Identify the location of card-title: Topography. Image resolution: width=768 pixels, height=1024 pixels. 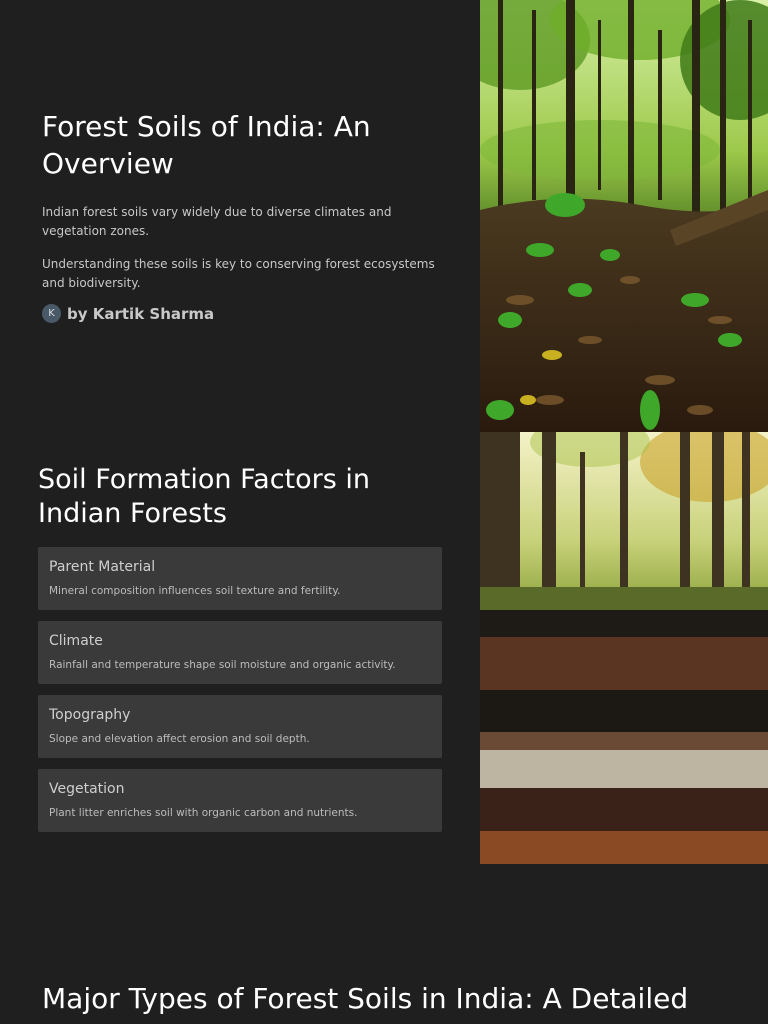
(90, 715).